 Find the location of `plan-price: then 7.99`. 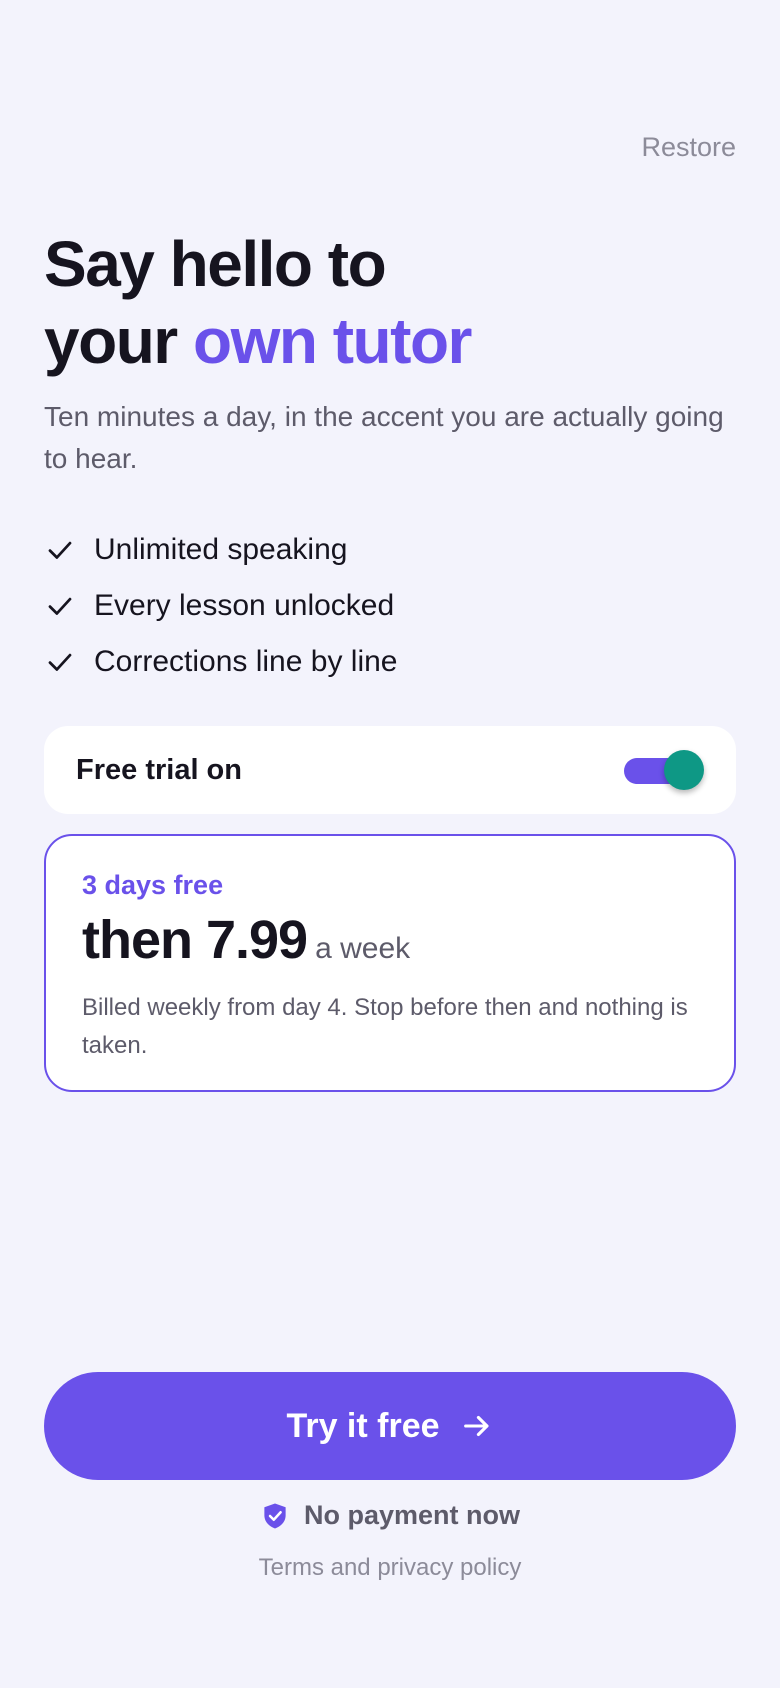

plan-price: then 7.99 is located at coordinates (195, 940).